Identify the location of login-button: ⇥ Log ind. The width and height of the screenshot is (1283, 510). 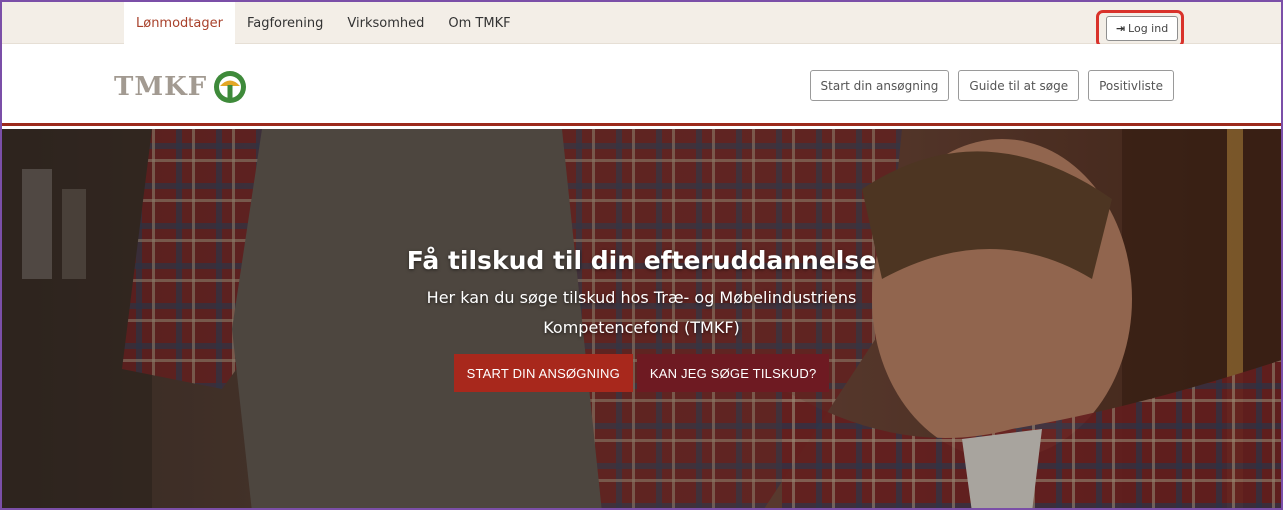
(1142, 28).